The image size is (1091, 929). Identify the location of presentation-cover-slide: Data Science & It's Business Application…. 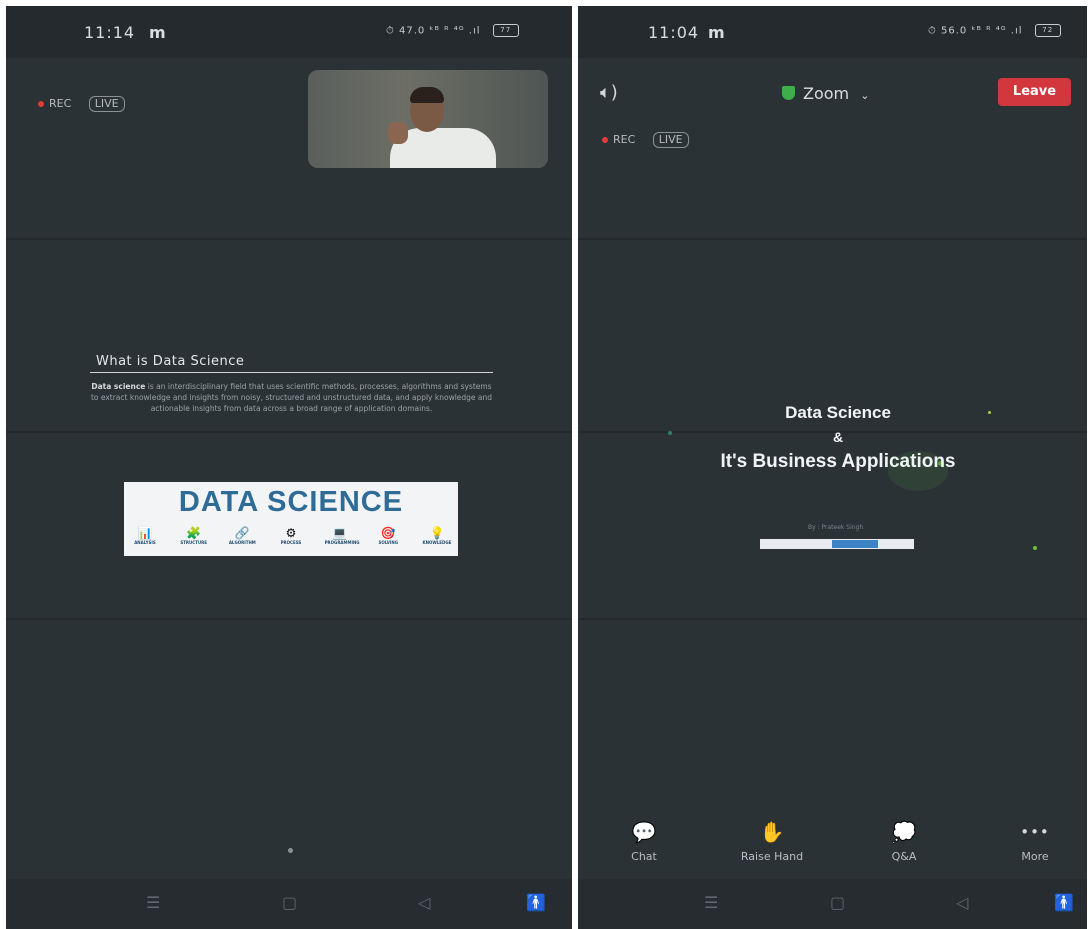
(838, 471).